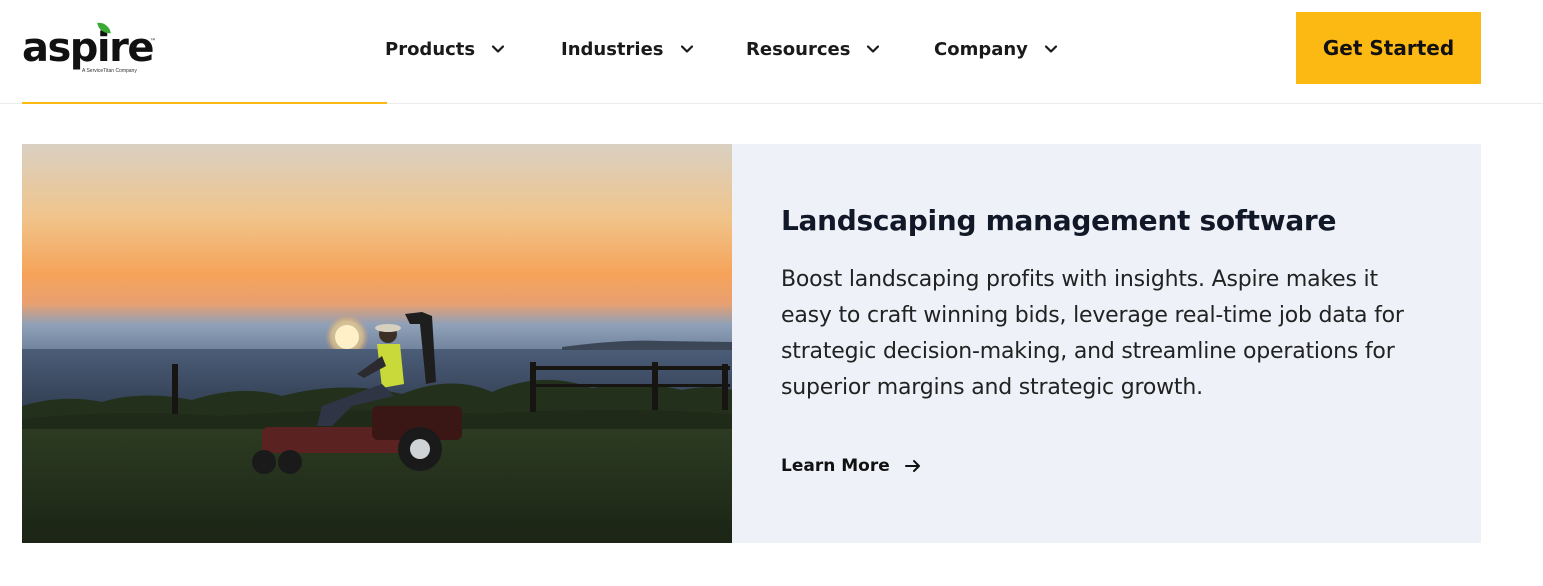  I want to click on nav-company: Company, so click(997, 49).